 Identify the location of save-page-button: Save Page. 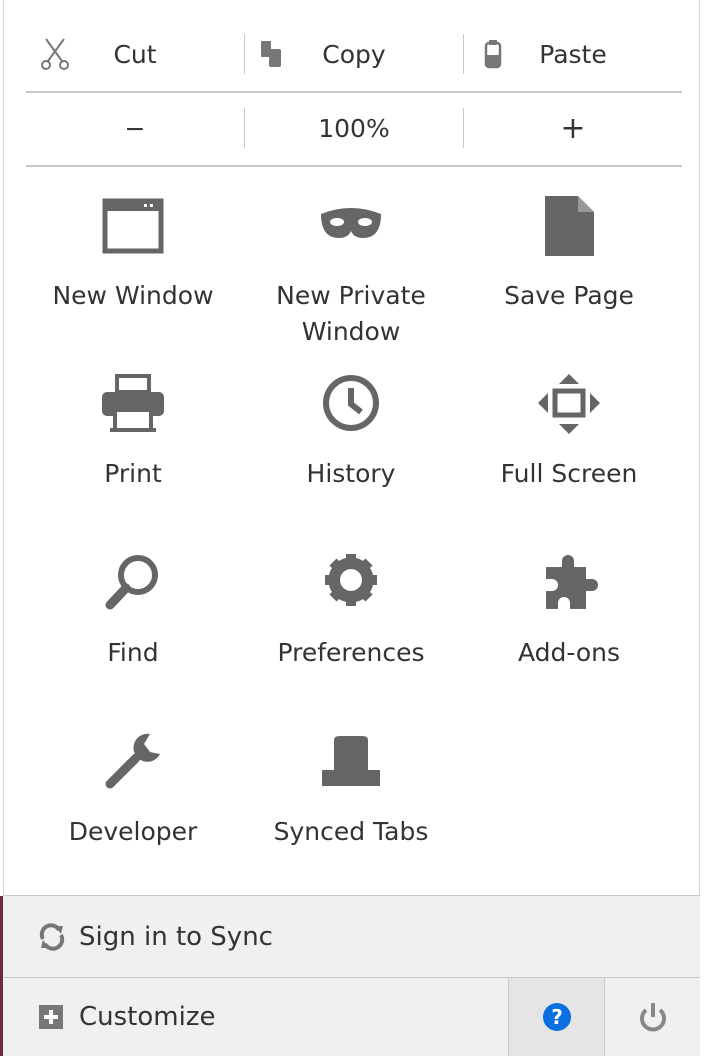
(569, 254).